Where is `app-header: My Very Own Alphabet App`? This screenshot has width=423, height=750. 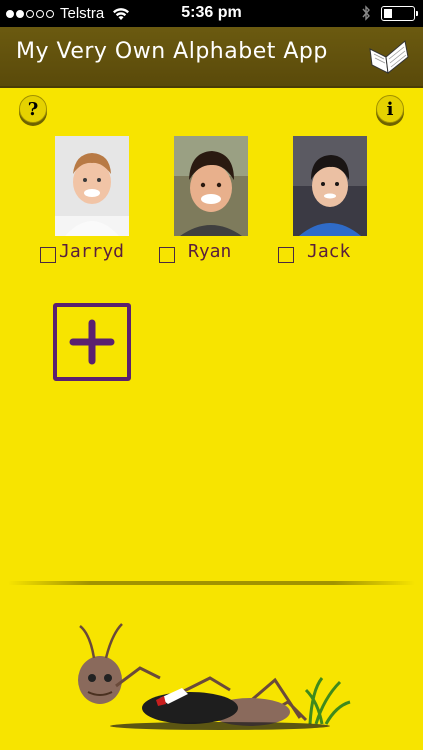
app-header: My Very Own Alphabet App is located at coordinates (211, 57).